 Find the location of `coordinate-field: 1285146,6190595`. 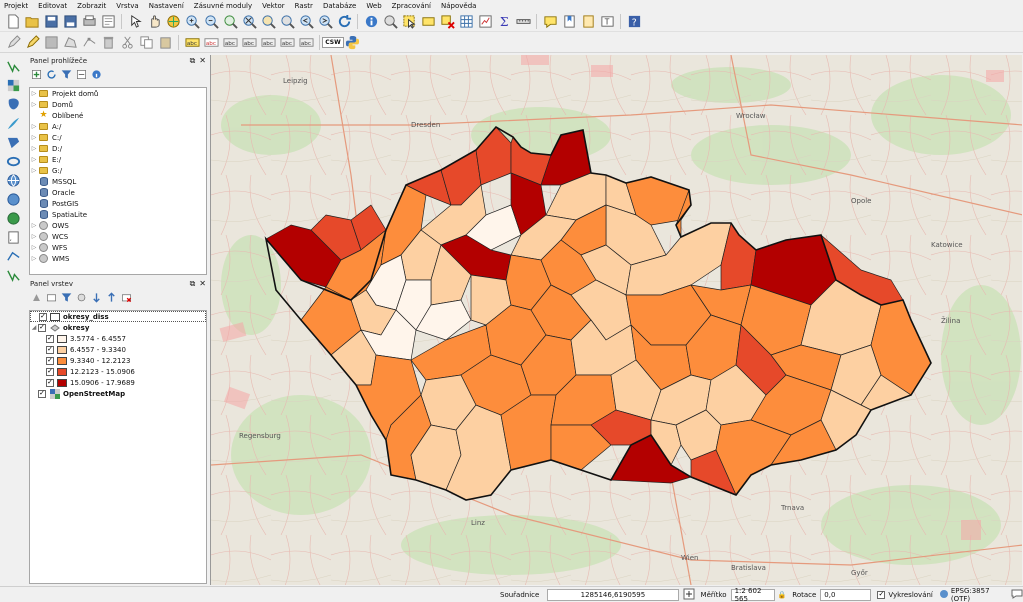

coordinate-field: 1285146,6190595 is located at coordinates (613, 594).